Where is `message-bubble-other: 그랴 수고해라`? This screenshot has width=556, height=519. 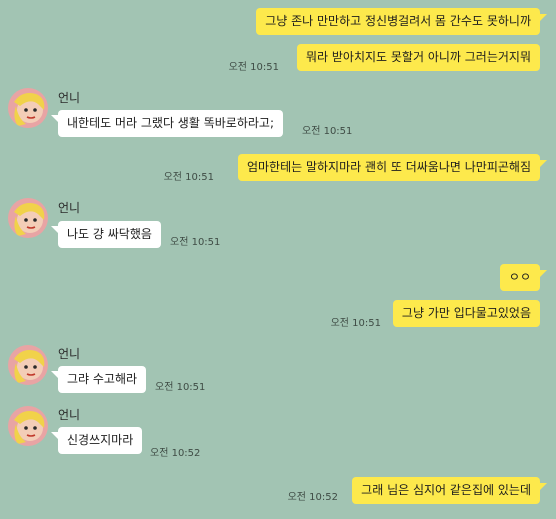
message-bubble-other: 그랴 수고해라 is located at coordinates (102, 379).